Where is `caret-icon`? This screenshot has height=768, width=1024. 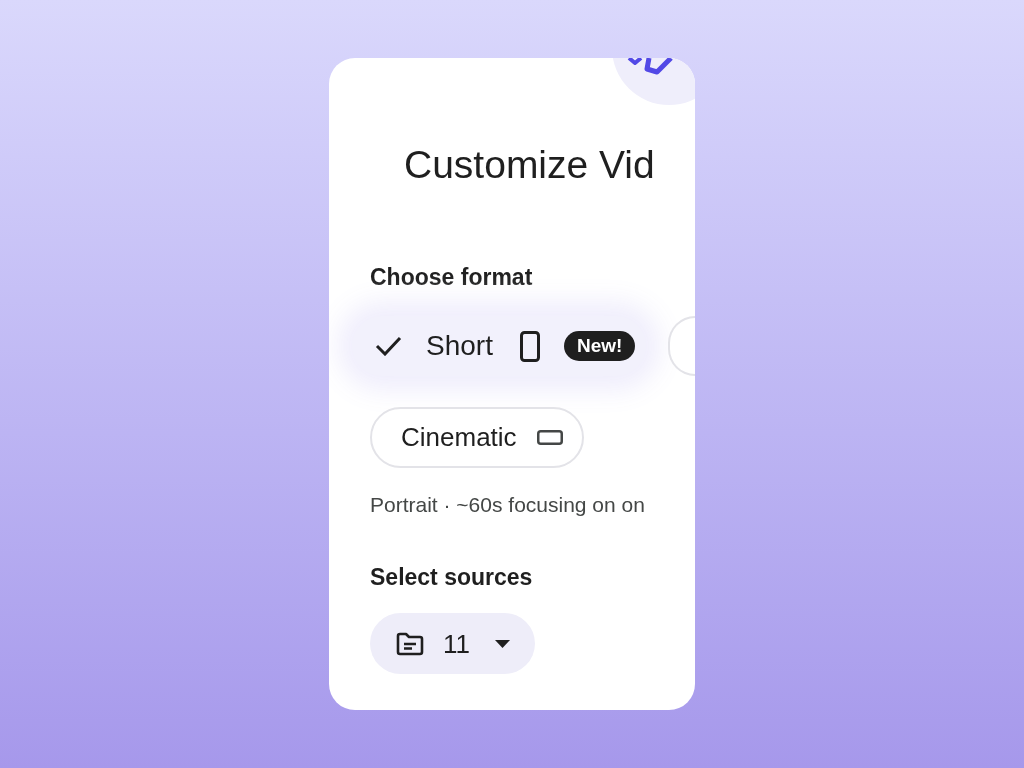 caret-icon is located at coordinates (502, 643).